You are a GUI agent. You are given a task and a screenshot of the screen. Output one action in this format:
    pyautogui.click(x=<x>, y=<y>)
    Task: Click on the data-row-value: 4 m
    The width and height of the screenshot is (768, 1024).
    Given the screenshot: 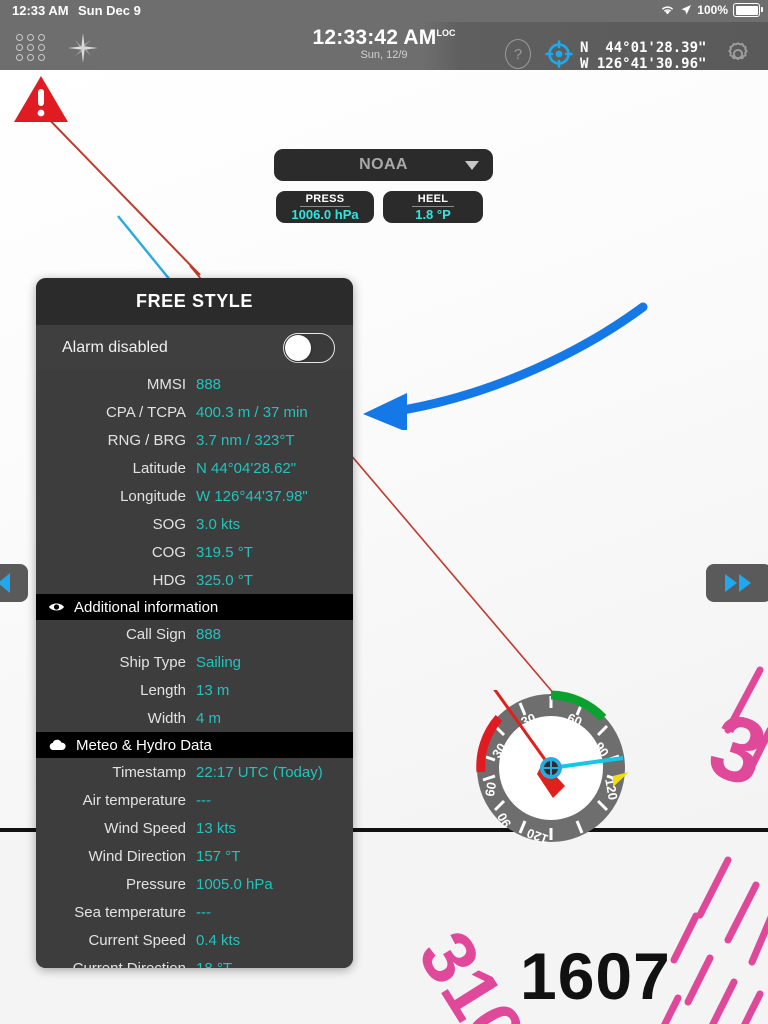 What is the action you would take?
    pyautogui.click(x=209, y=718)
    